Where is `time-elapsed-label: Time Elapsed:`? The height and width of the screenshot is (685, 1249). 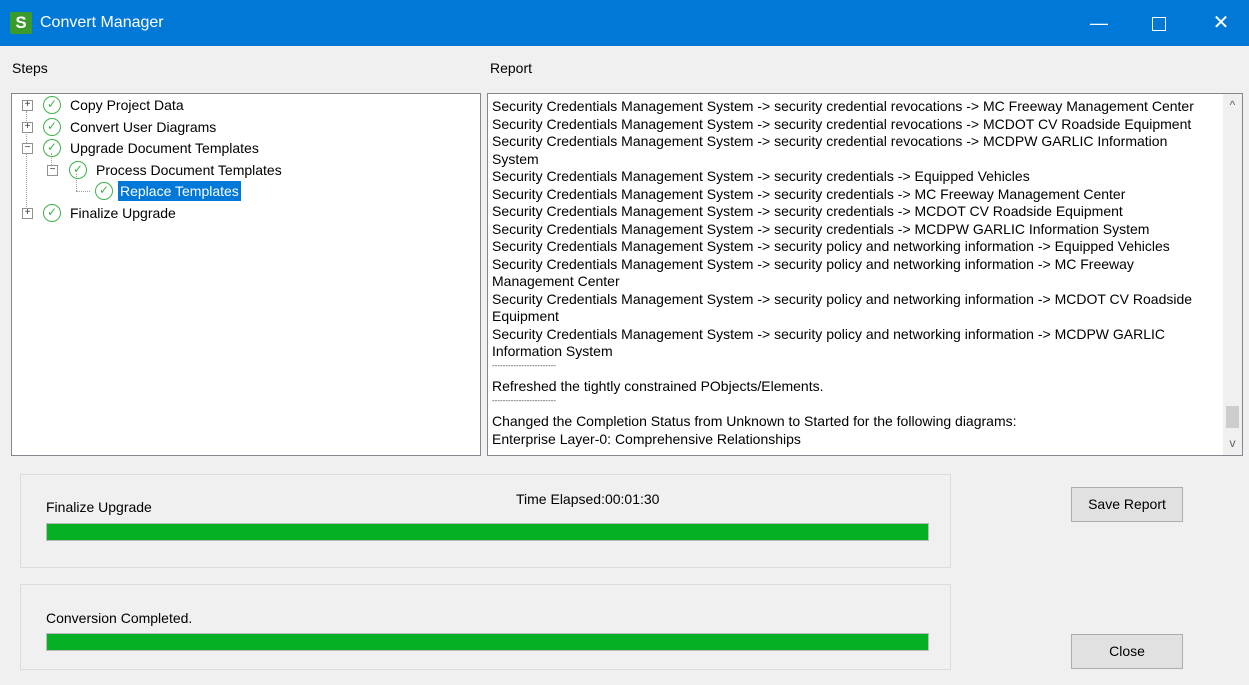 time-elapsed-label: Time Elapsed: is located at coordinates (560, 499).